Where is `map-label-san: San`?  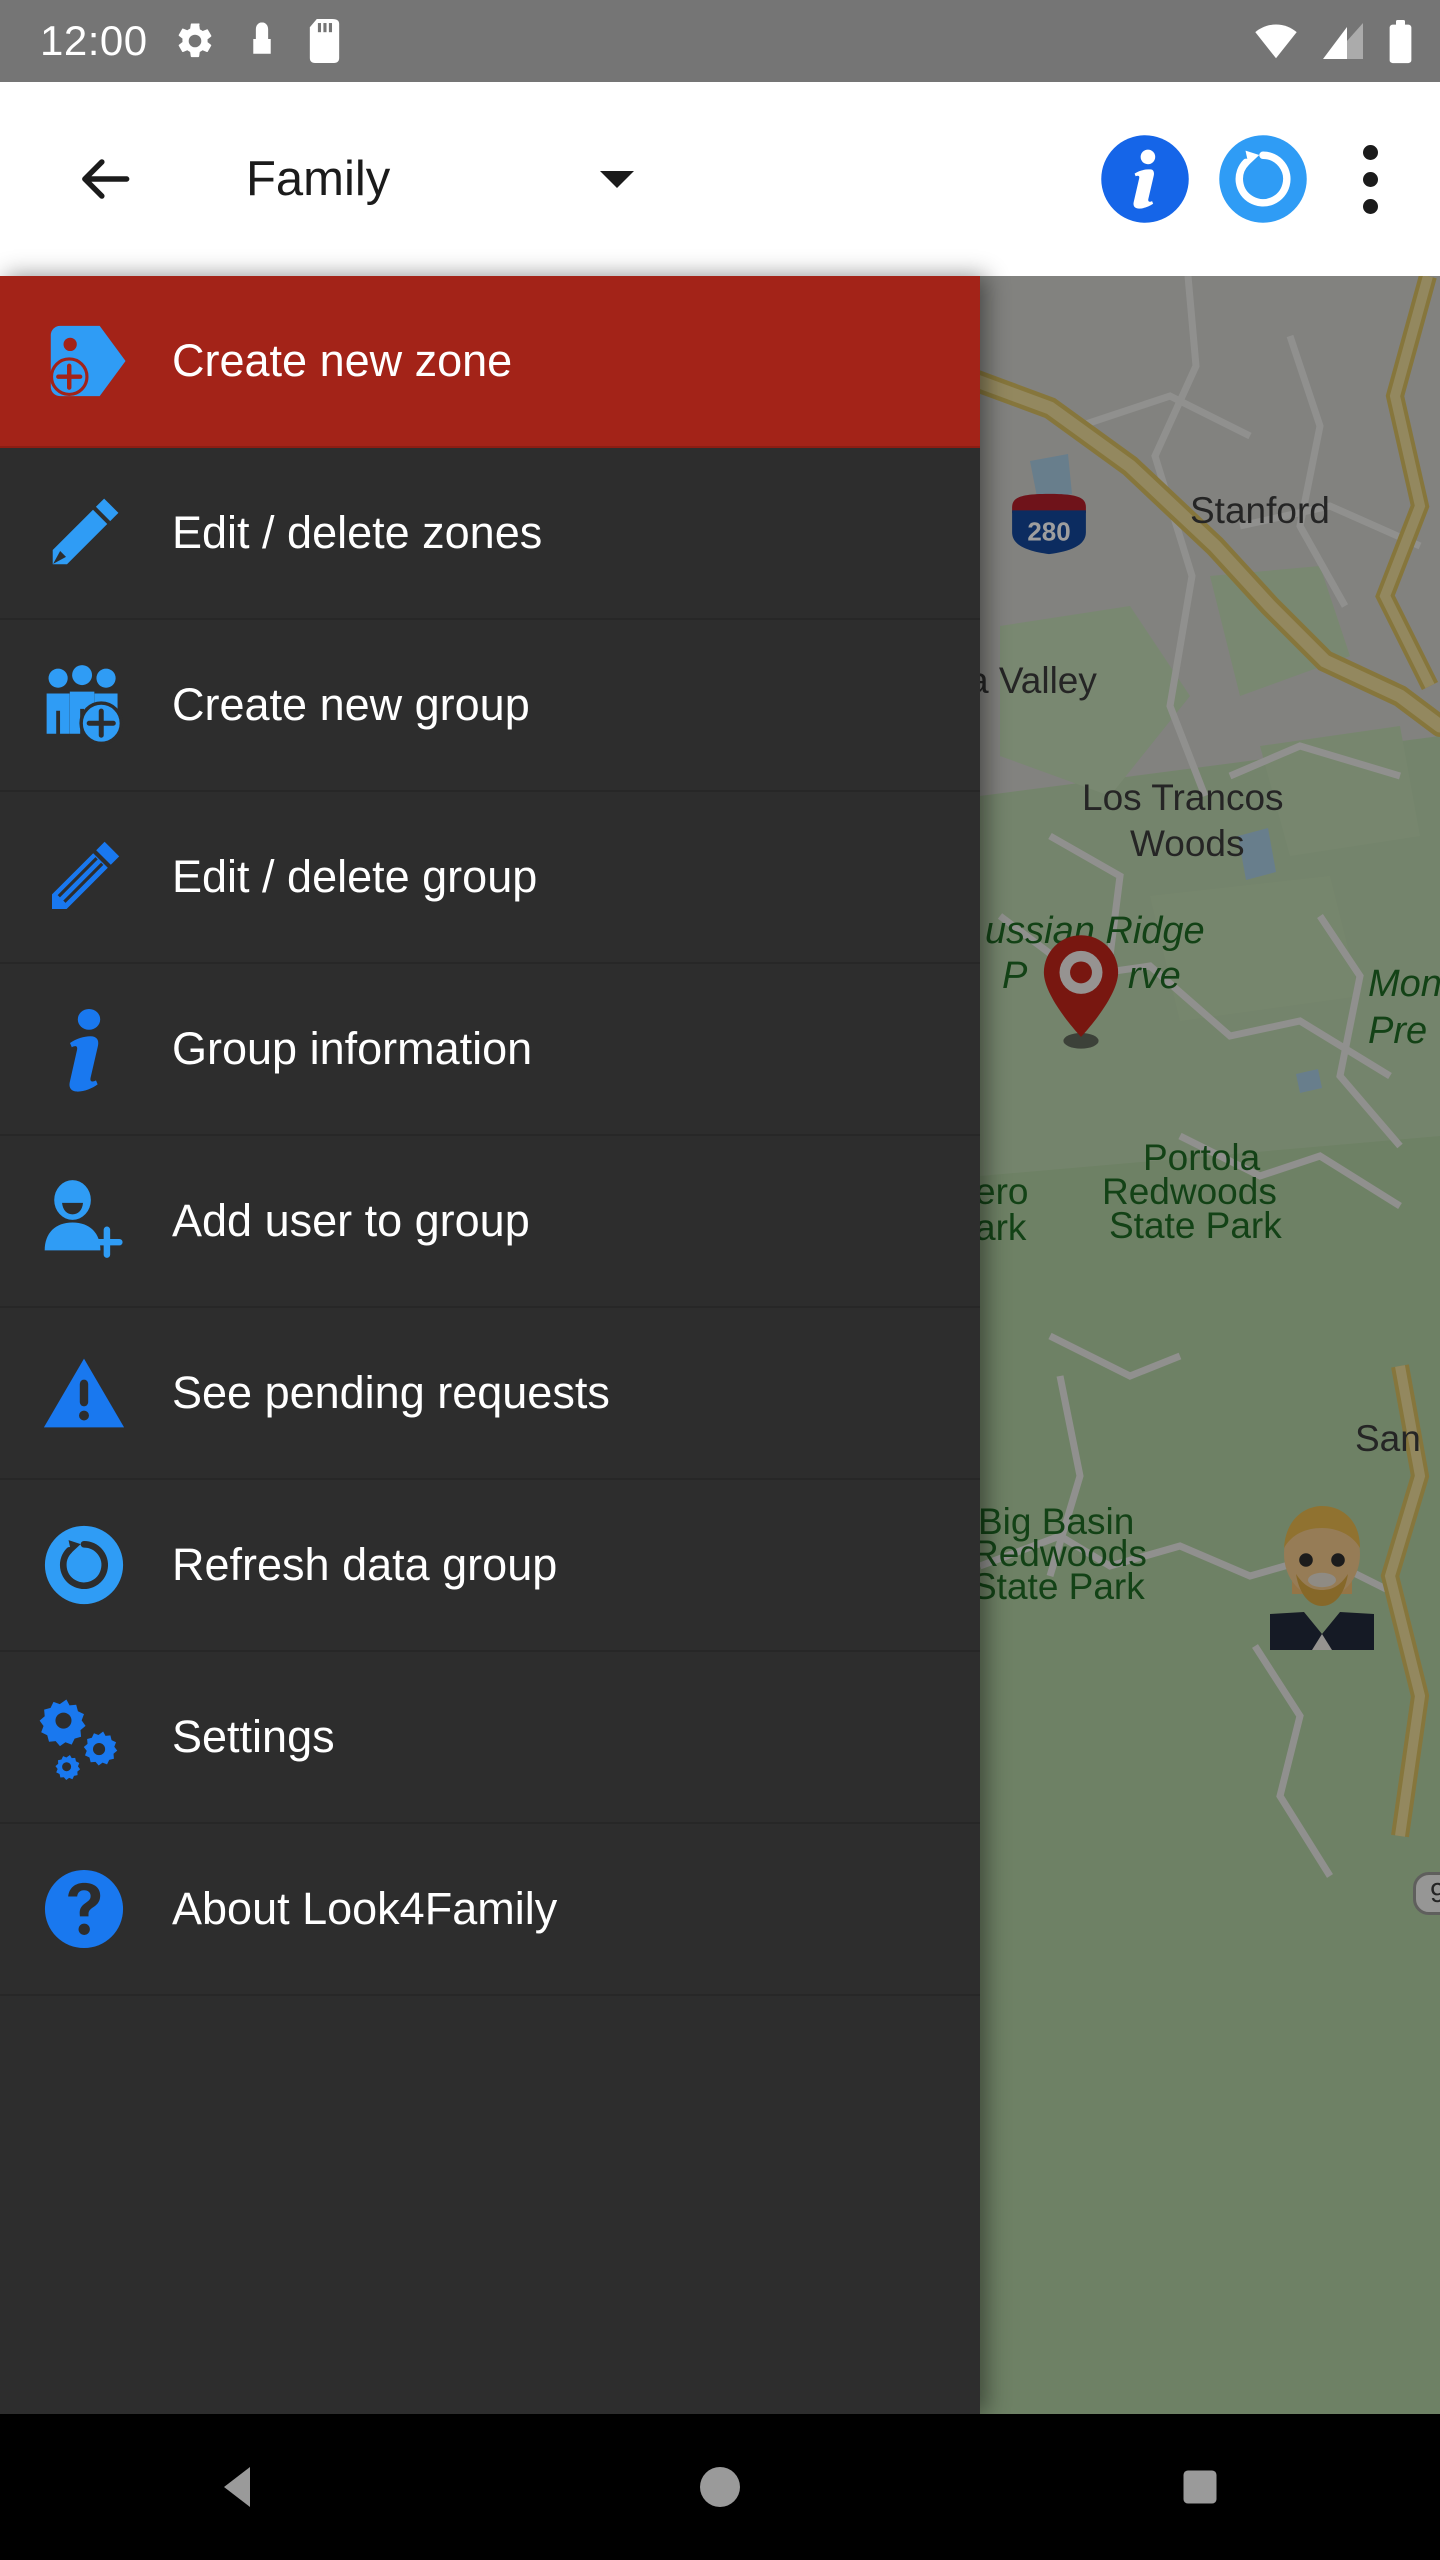 map-label-san: San is located at coordinates (1388, 1438).